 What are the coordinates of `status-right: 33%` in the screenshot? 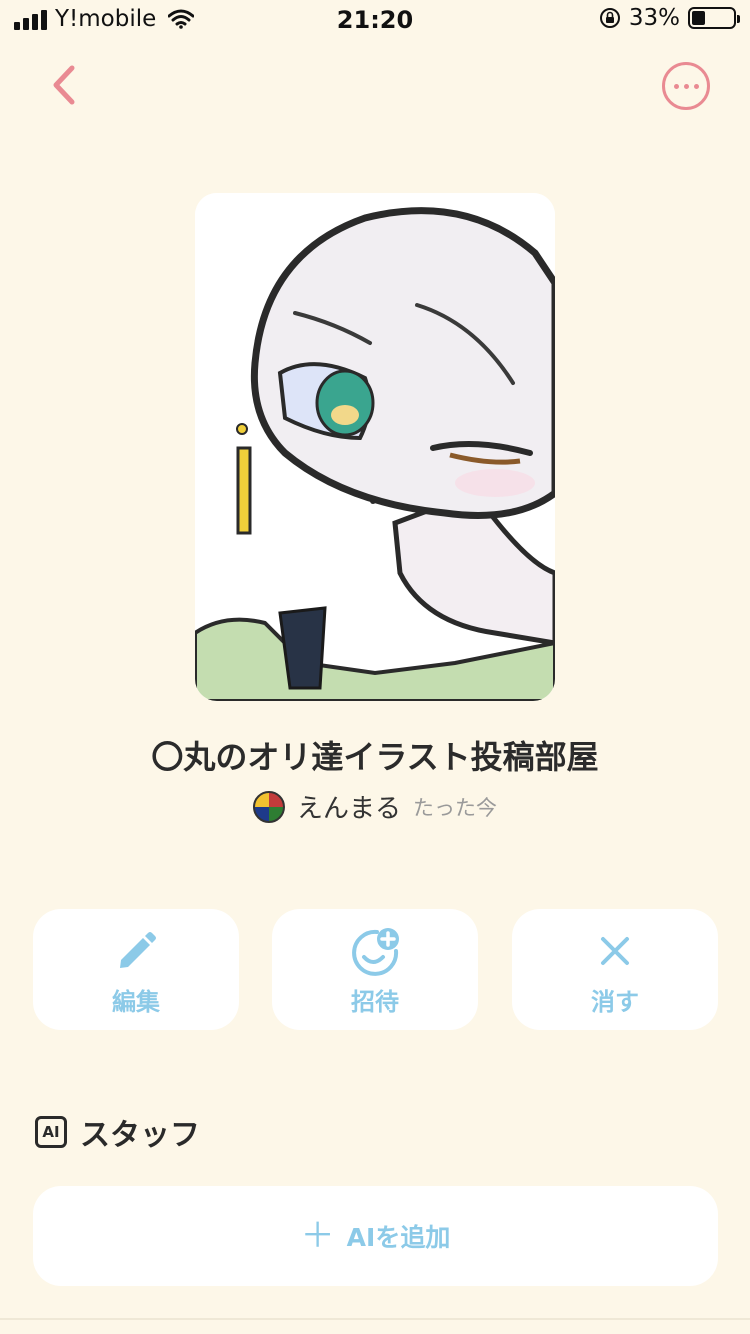 It's located at (669, 18).